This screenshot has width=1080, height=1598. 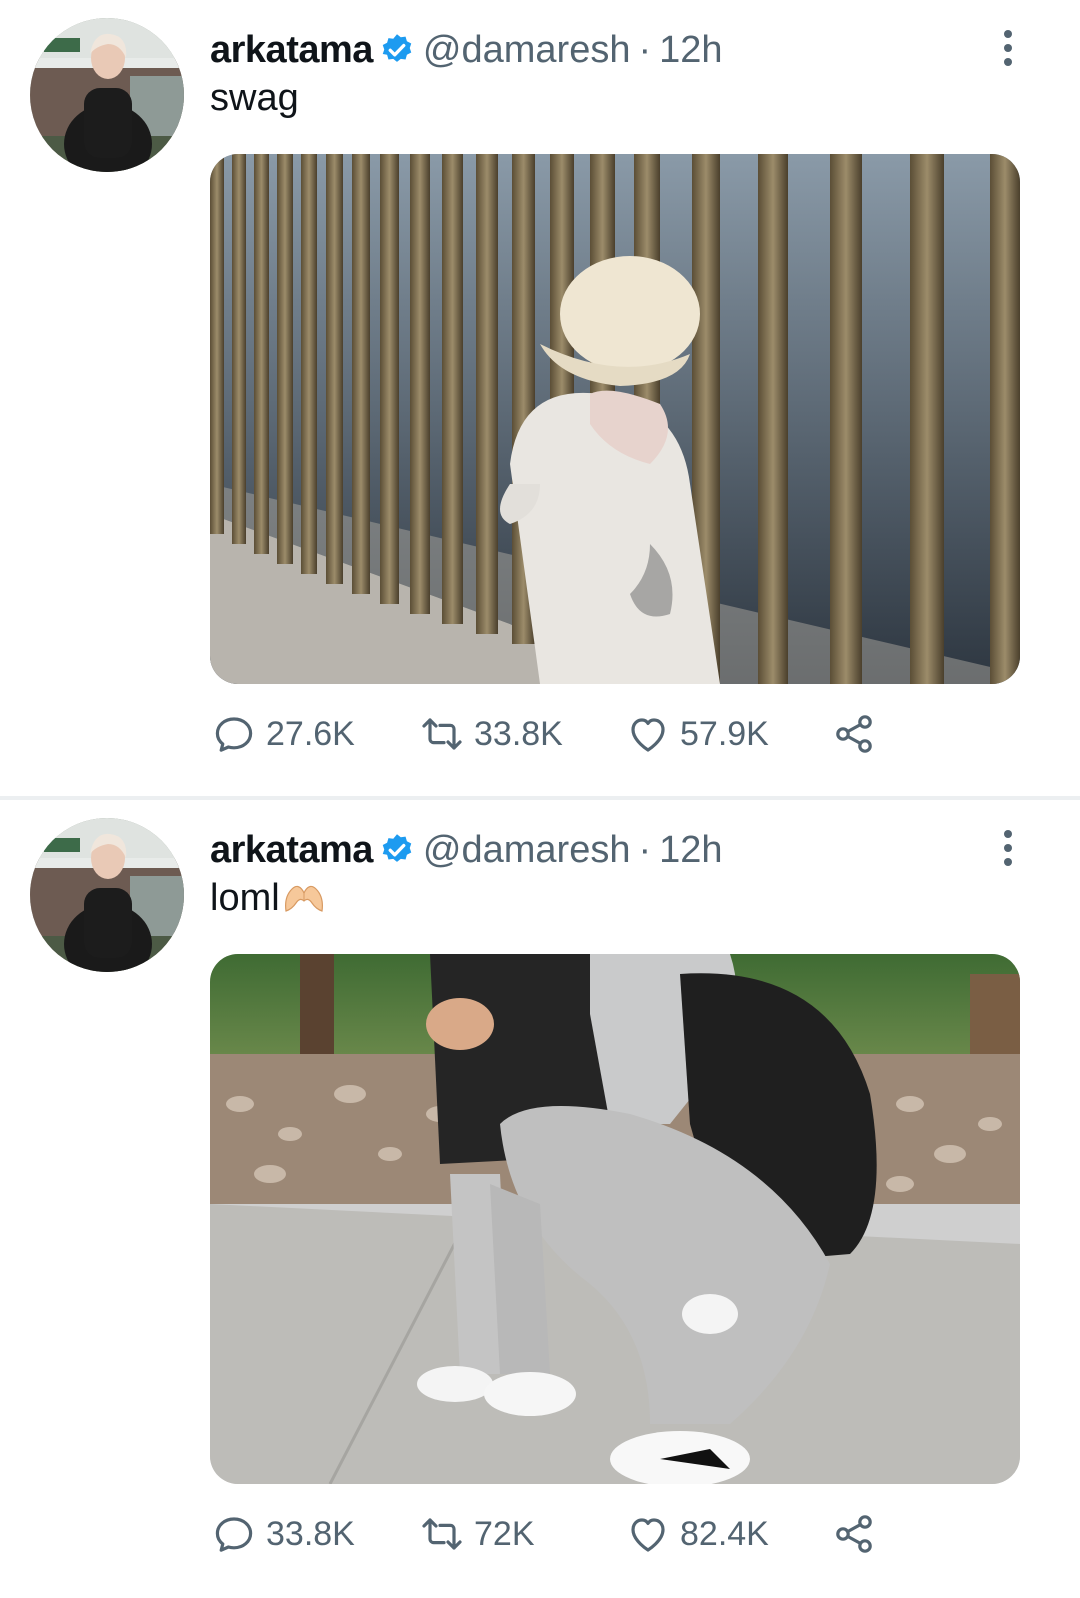 I want to click on heart-hands-emoji-icon, so click(x=304, y=898).